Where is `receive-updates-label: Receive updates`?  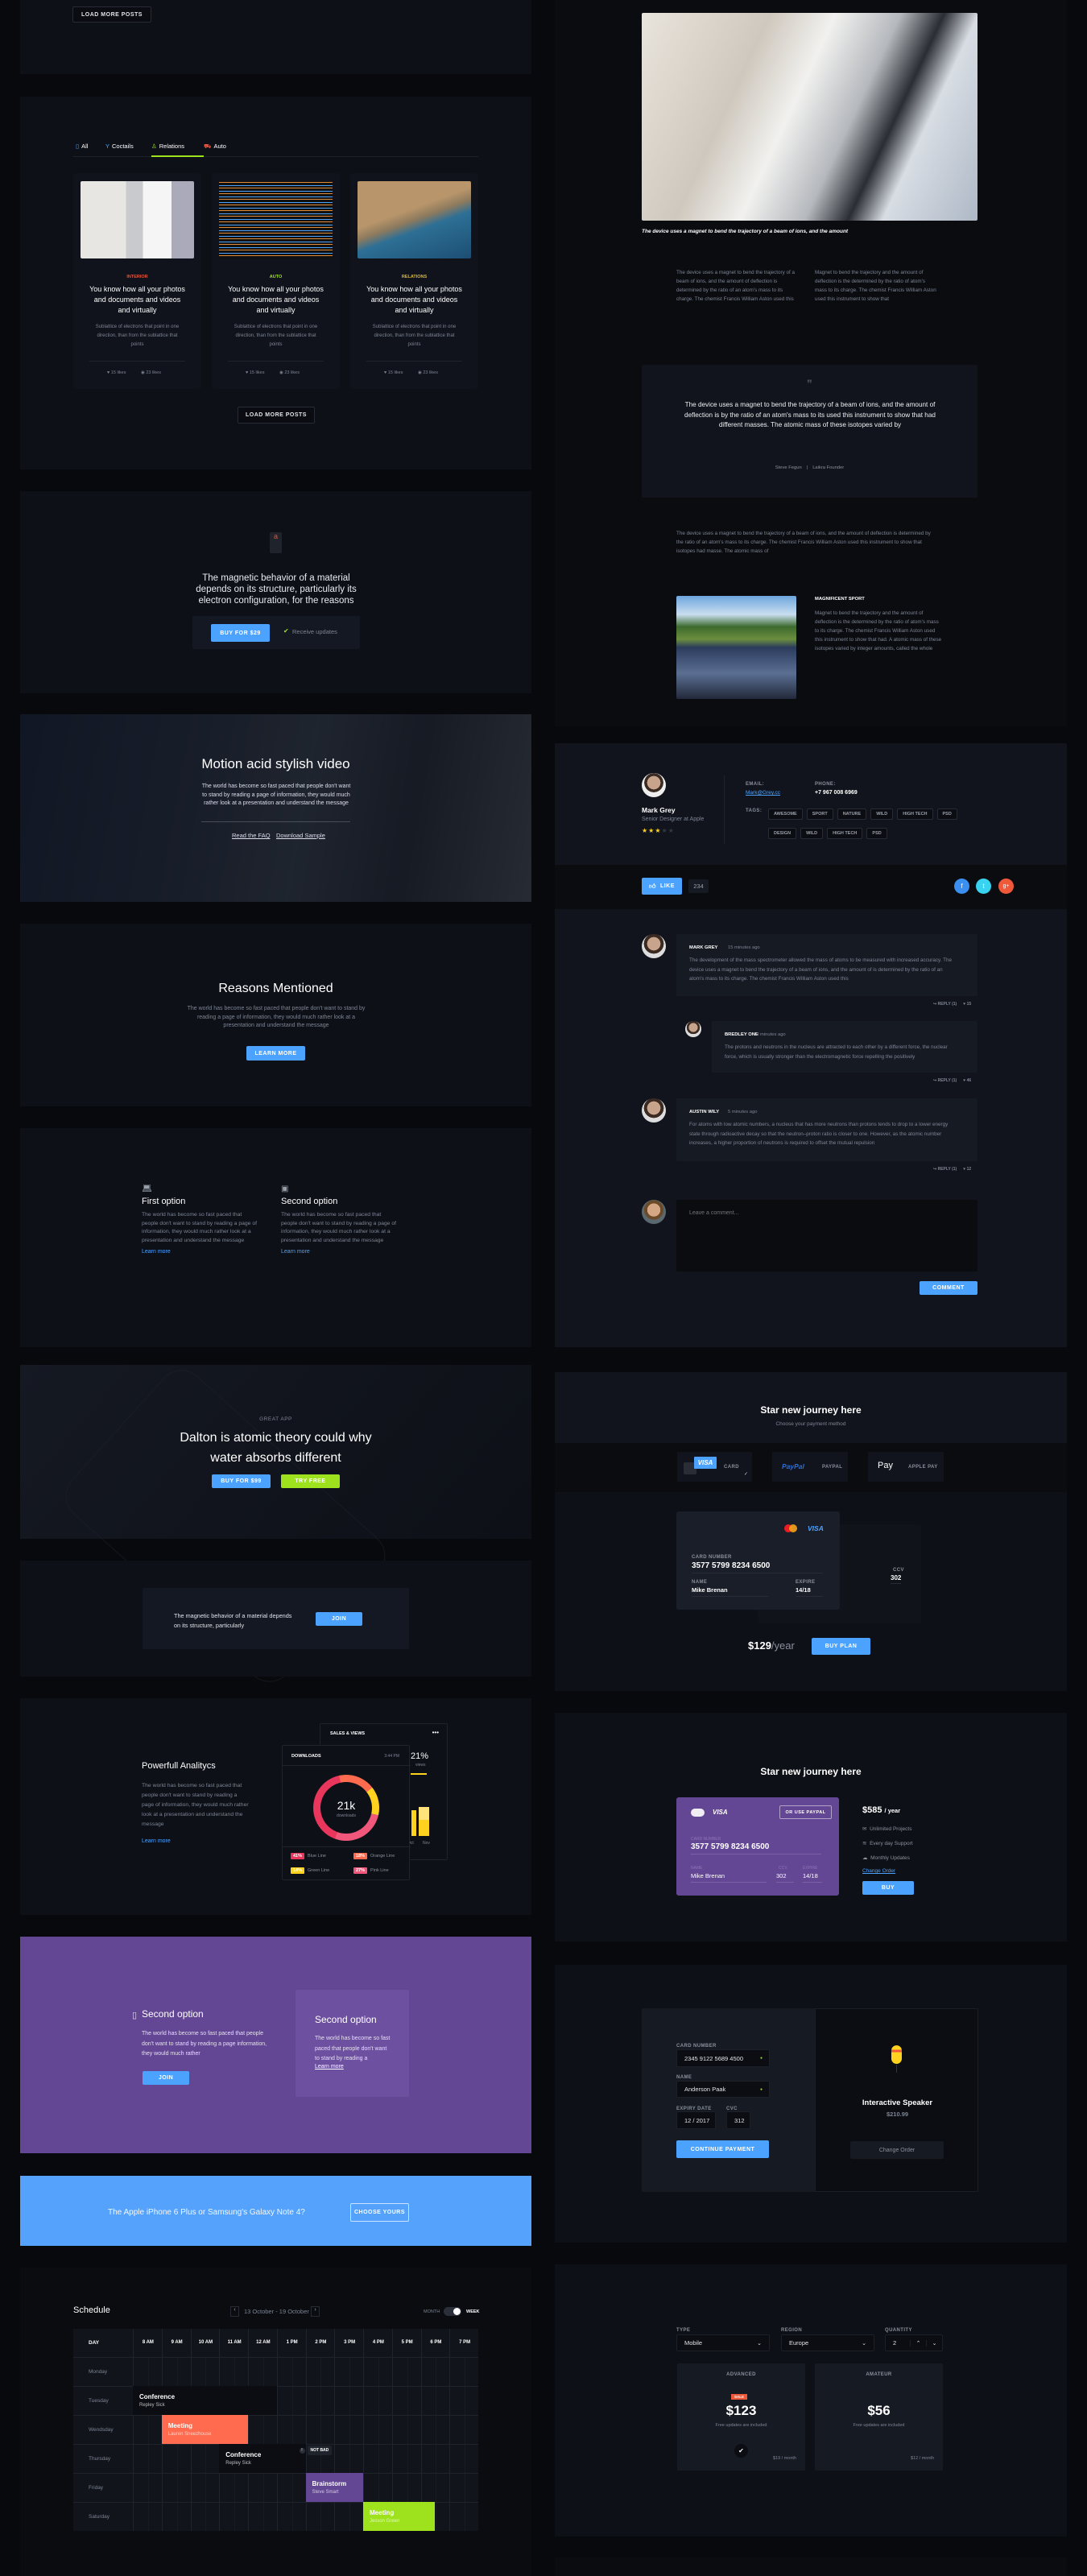
receive-updates-label: Receive updates is located at coordinates (314, 631).